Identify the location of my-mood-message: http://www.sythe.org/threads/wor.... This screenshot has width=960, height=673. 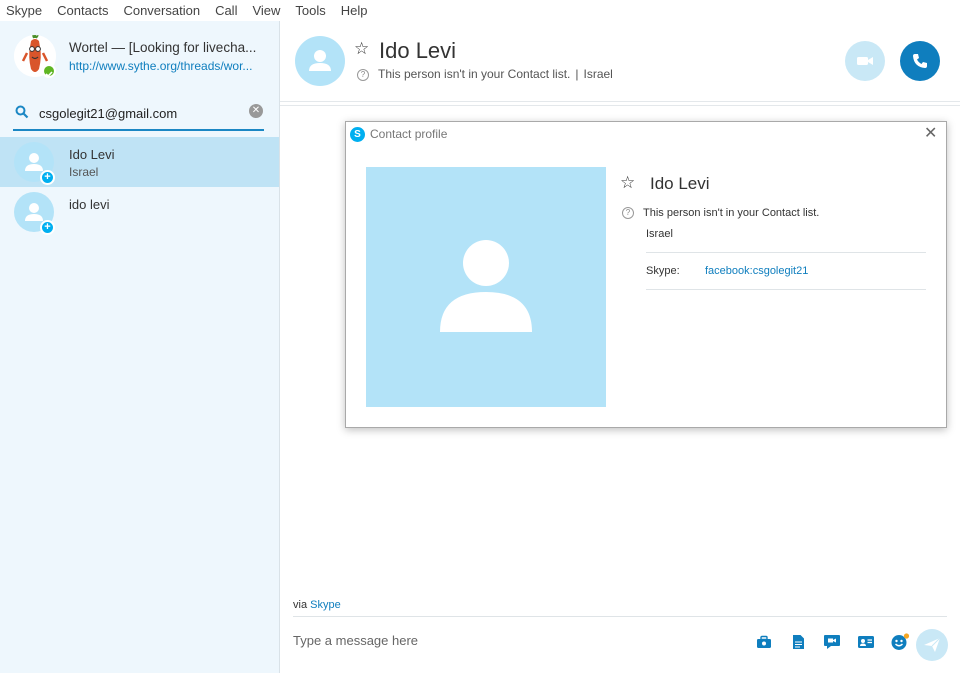
(169, 66).